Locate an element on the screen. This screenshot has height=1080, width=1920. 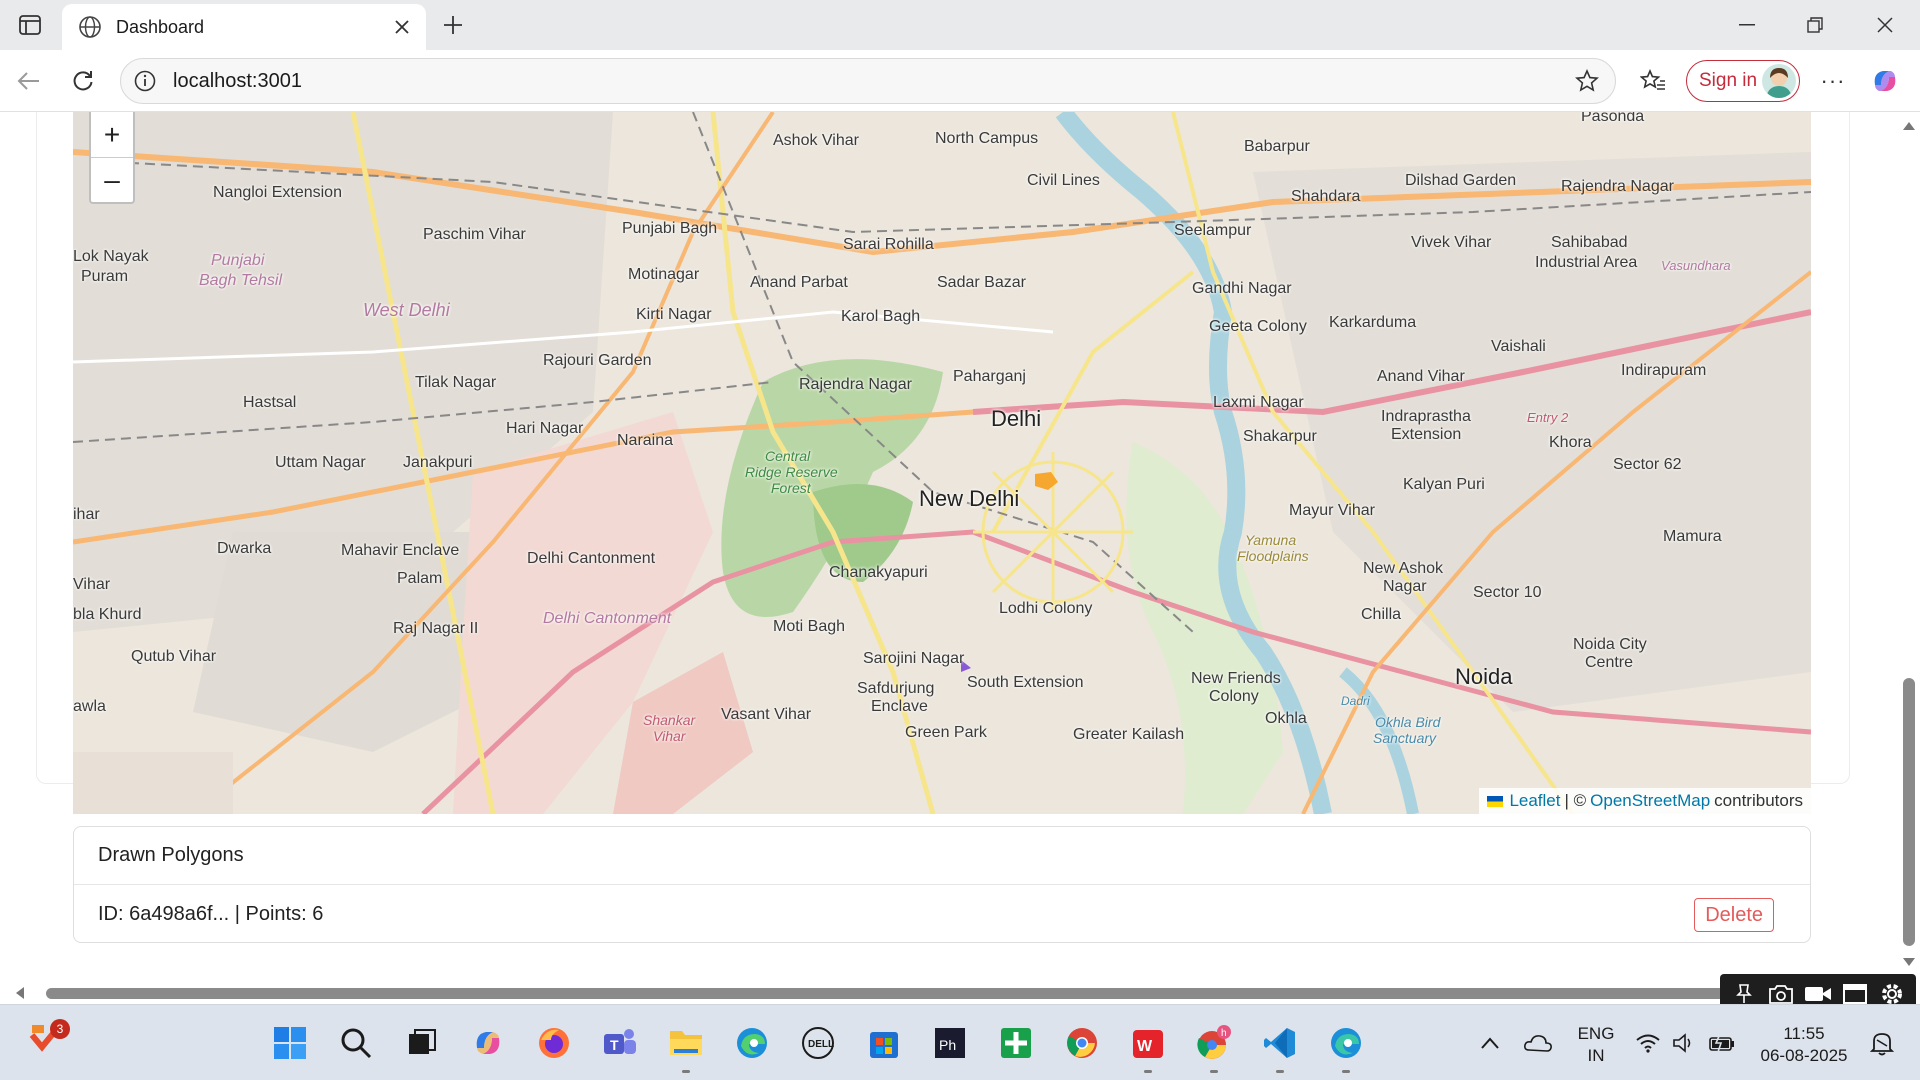
phpstorm-icon: Ph is located at coordinates (950, 1043).